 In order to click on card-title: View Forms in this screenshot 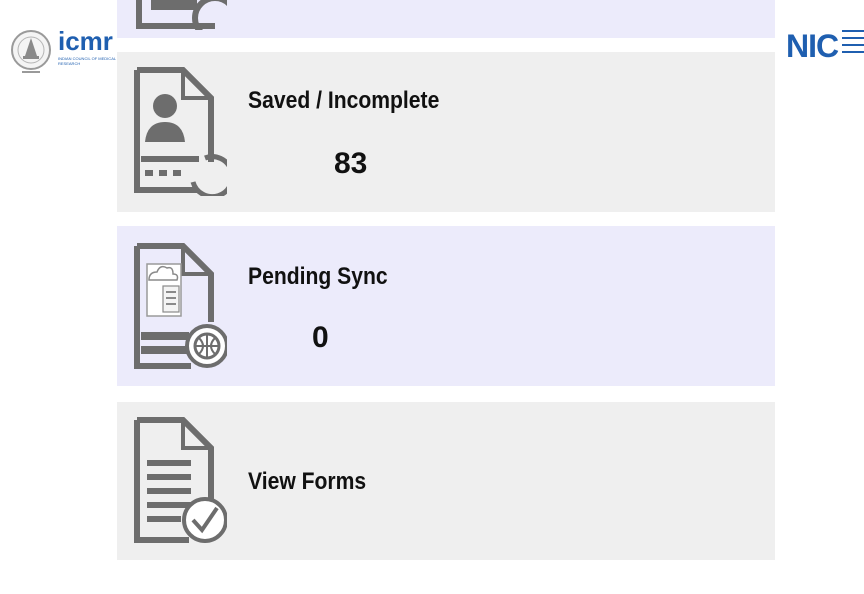, I will do `click(307, 481)`.